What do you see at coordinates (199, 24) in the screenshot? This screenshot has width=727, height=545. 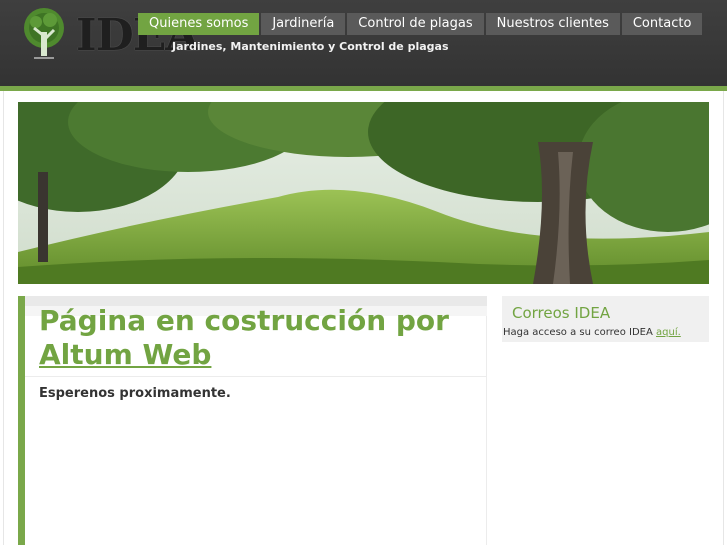 I see `nav-item-quienes-somos: Quienes somos` at bounding box center [199, 24].